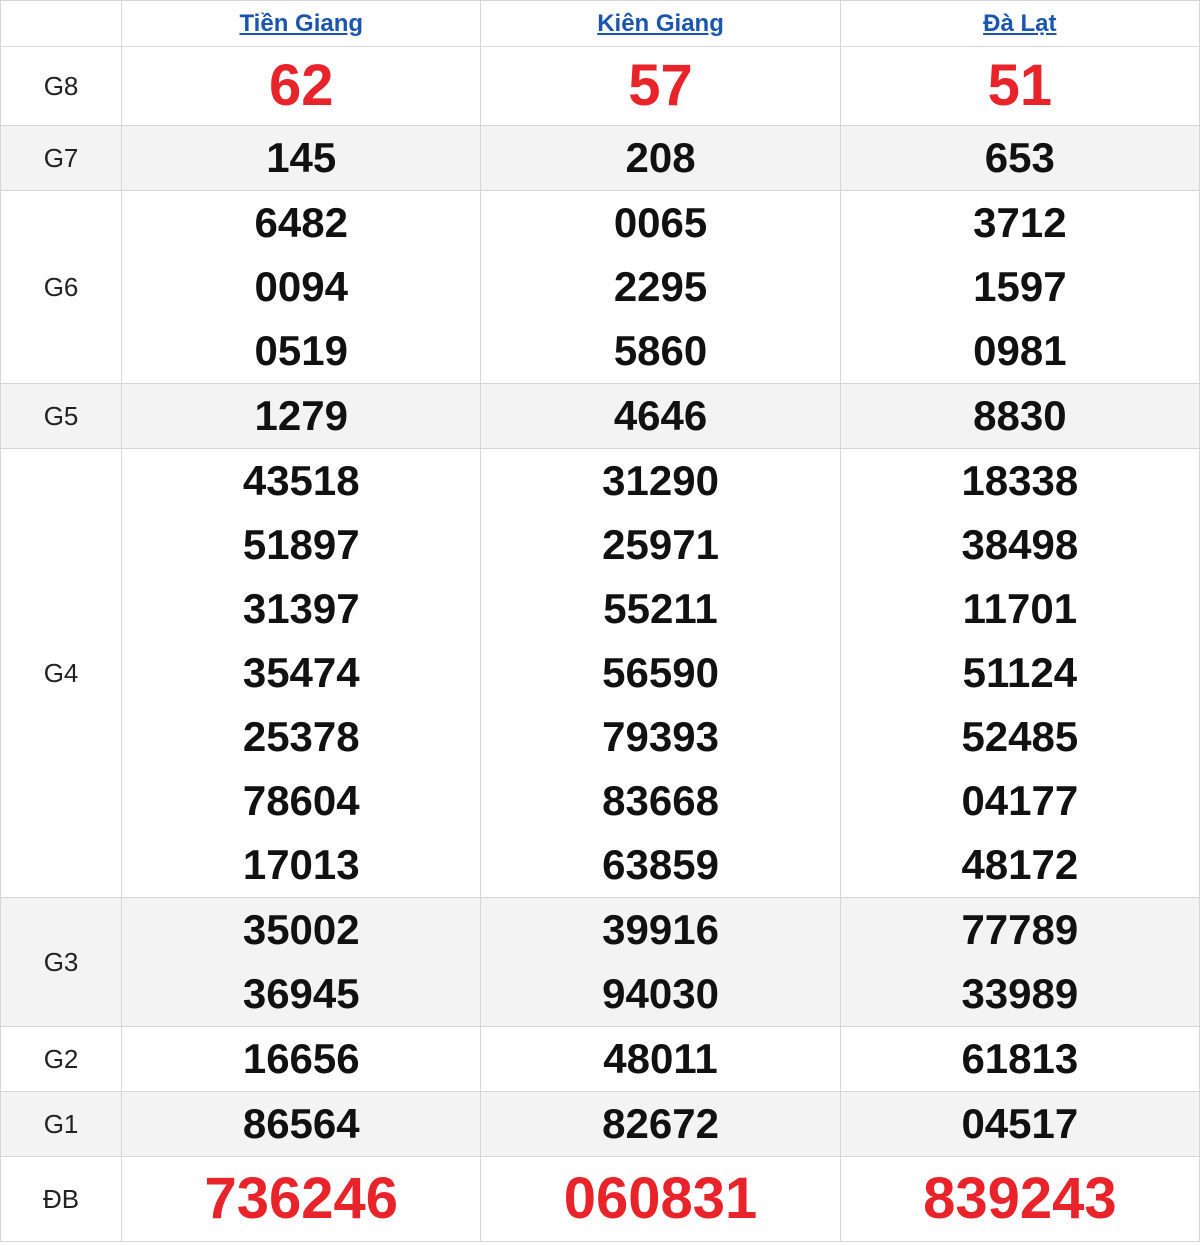  Describe the element at coordinates (660, 480) in the screenshot. I see `prize-number: 31290` at that location.